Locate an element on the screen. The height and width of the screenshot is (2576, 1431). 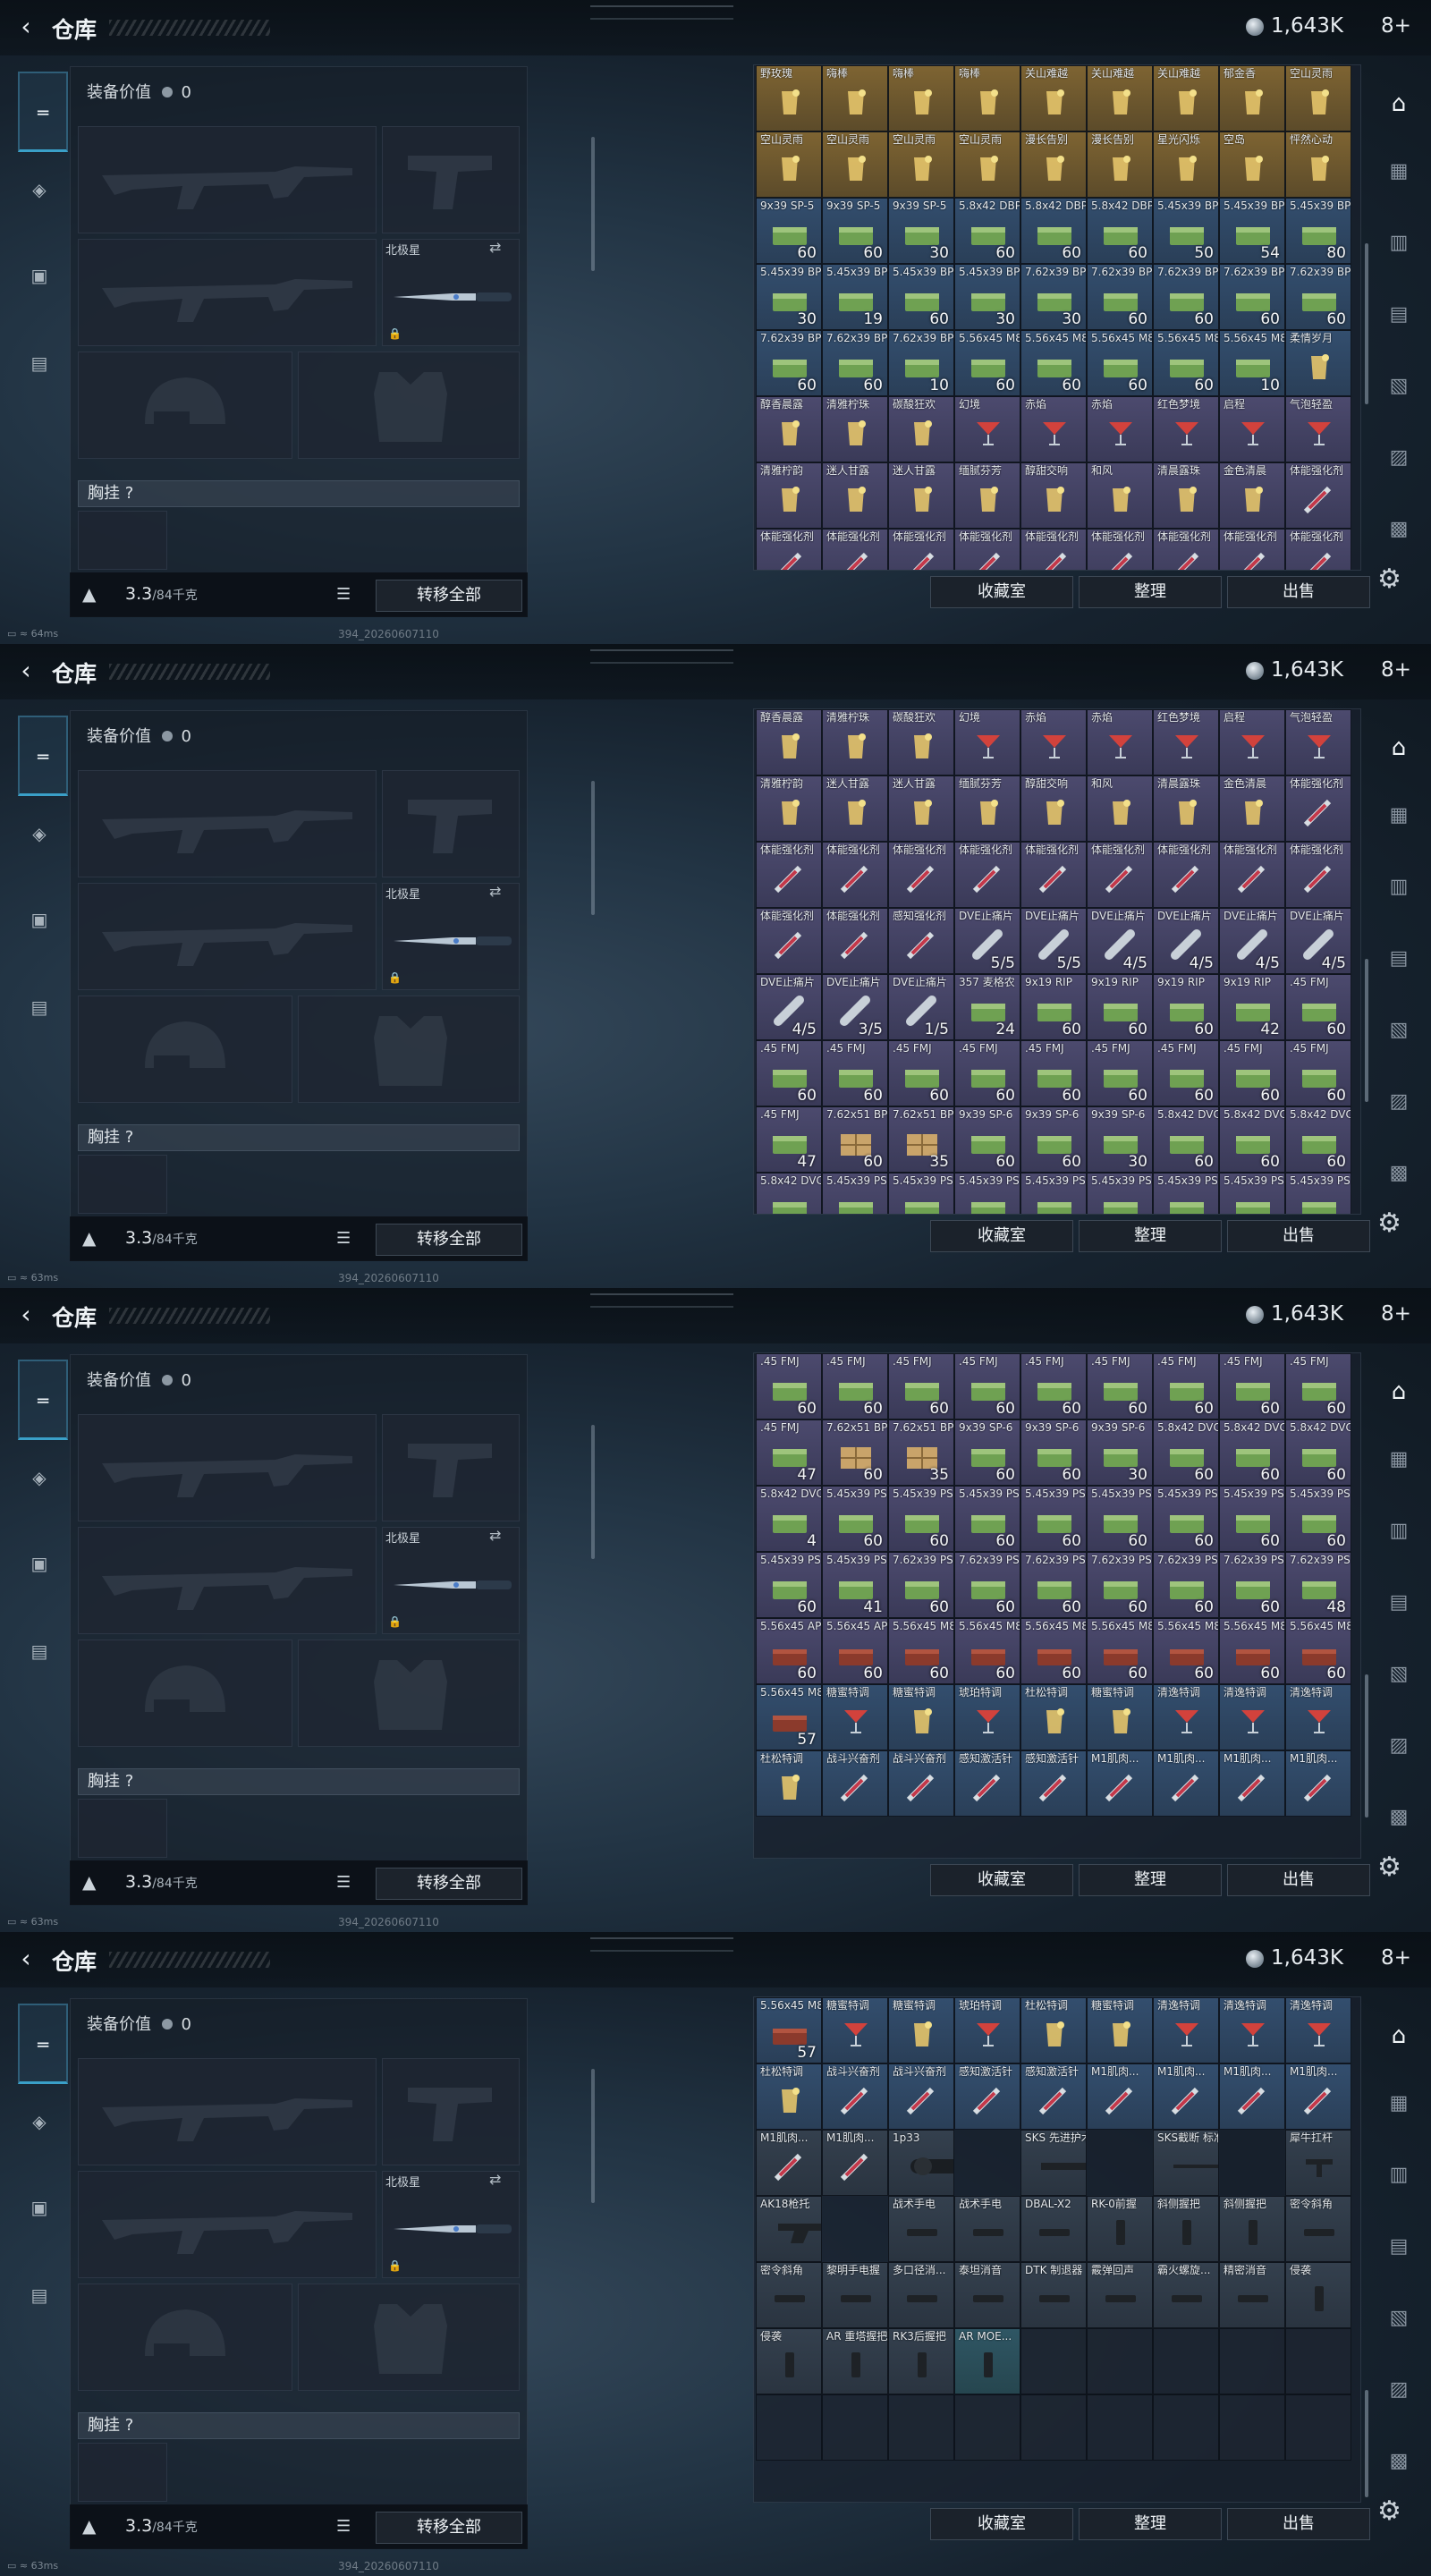
stash-item: DVE止痛片 1/5 is located at coordinates (921, 1007).